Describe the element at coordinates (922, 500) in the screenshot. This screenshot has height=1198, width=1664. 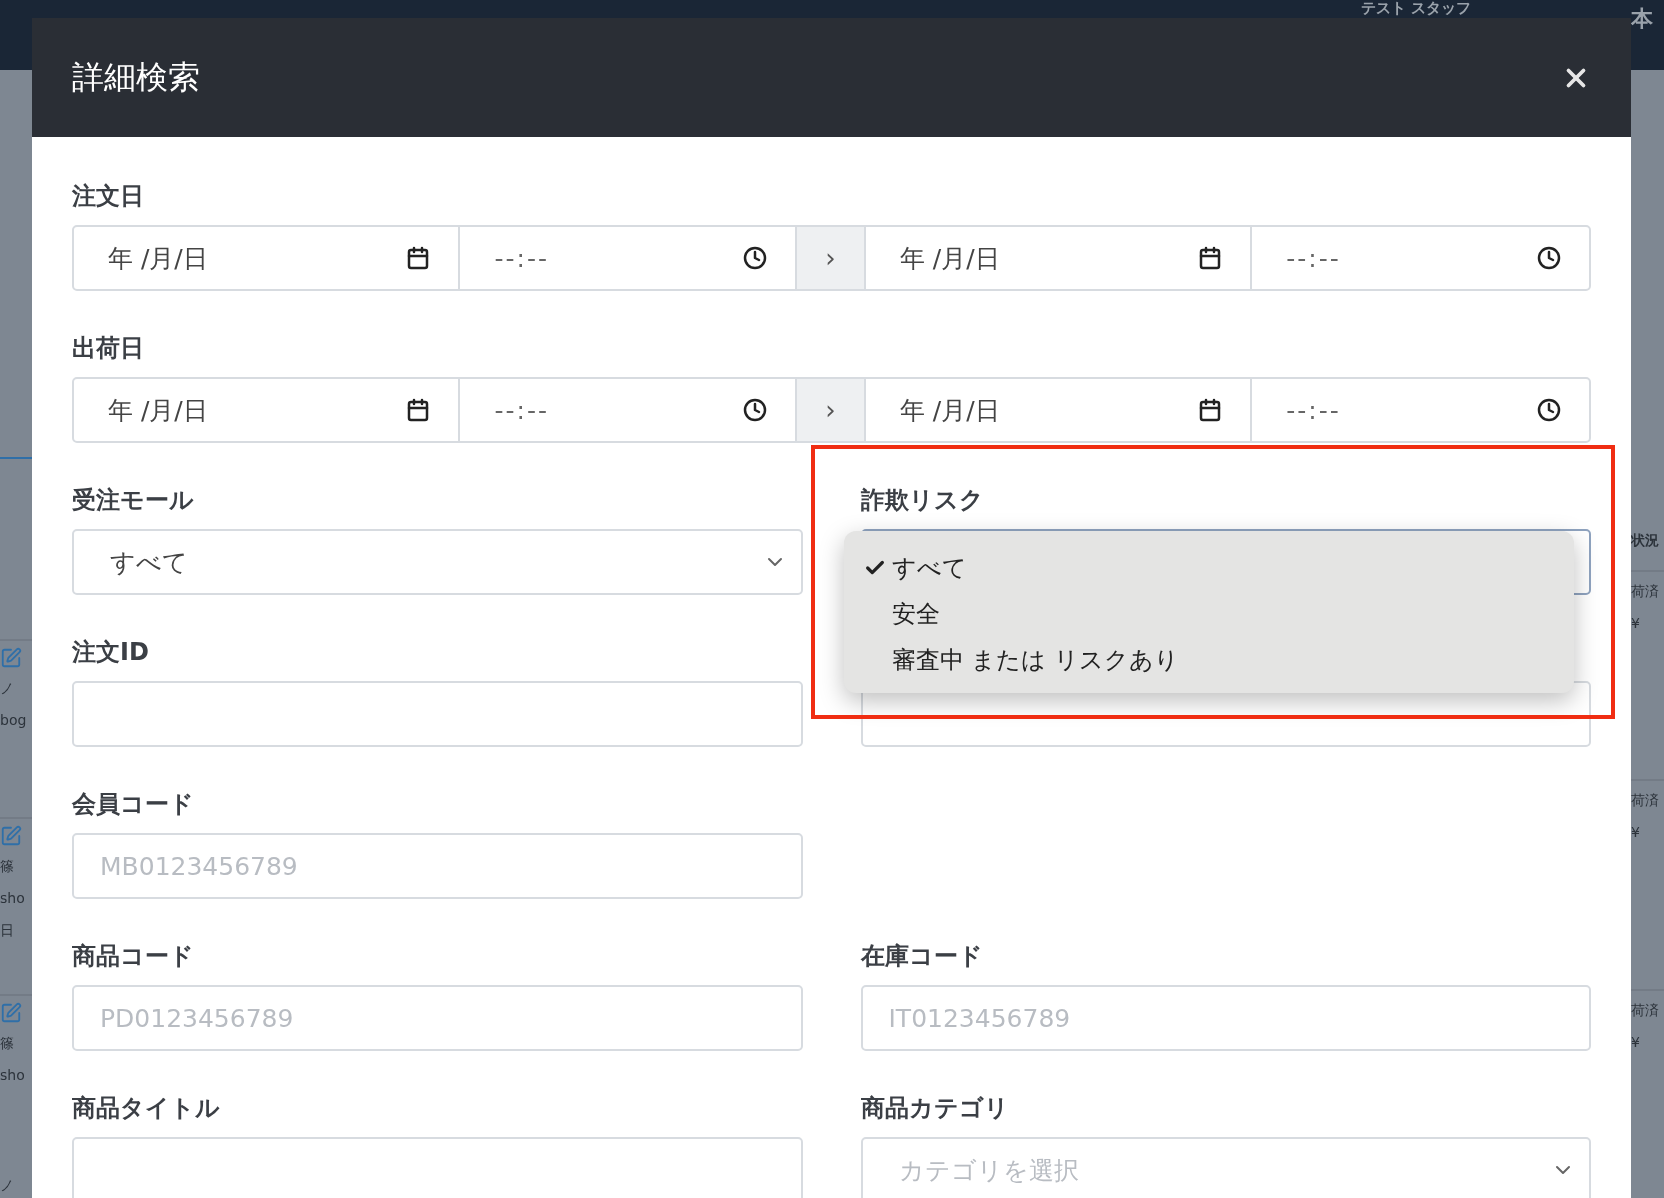
I see `field-label: 詐欺リスク` at that location.